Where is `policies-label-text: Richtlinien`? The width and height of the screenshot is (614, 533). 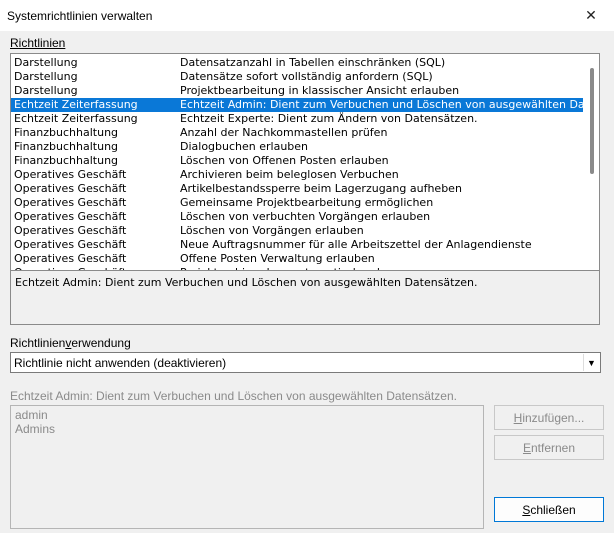
policies-label-text: Richtlinien is located at coordinates (38, 43).